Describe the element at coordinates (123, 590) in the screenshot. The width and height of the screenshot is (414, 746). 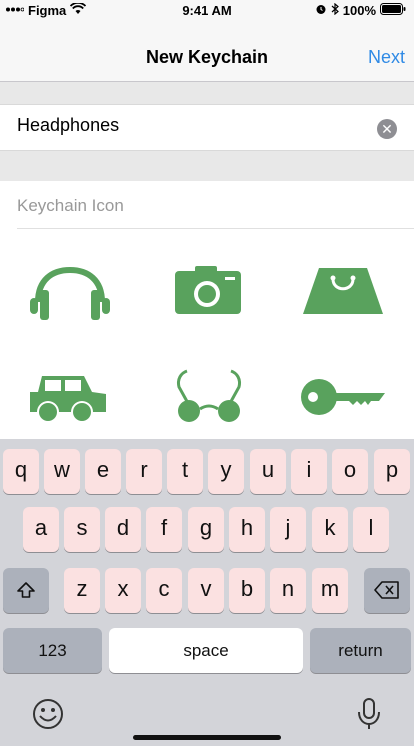
I see `key-x: x` at that location.